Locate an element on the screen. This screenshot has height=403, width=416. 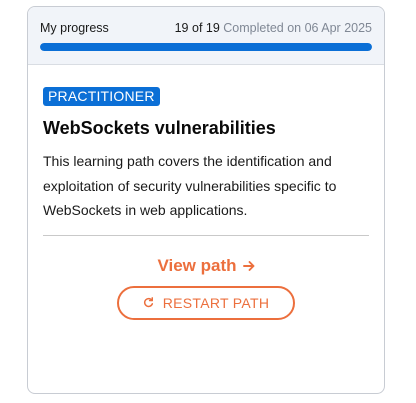
progress-bar is located at coordinates (206, 47).